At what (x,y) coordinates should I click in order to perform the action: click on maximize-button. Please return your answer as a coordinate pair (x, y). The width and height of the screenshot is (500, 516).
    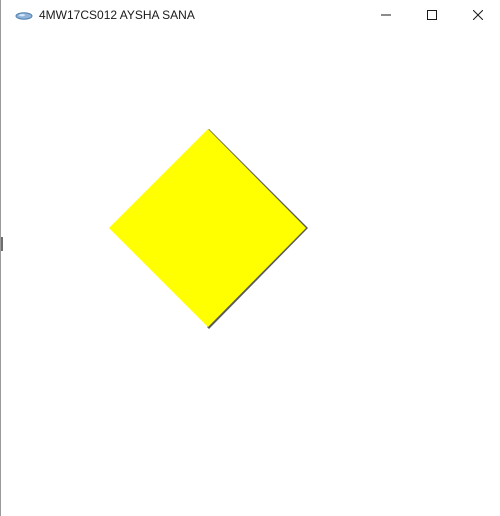
    Looking at the image, I should click on (432, 16).